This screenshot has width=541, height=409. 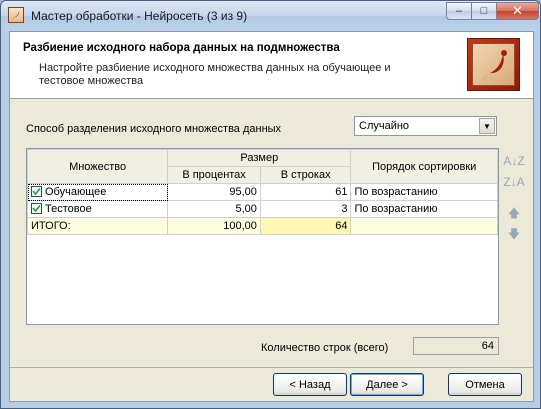 What do you see at coordinates (514, 214) in the screenshot?
I see `move-up-icon: 🡅` at bounding box center [514, 214].